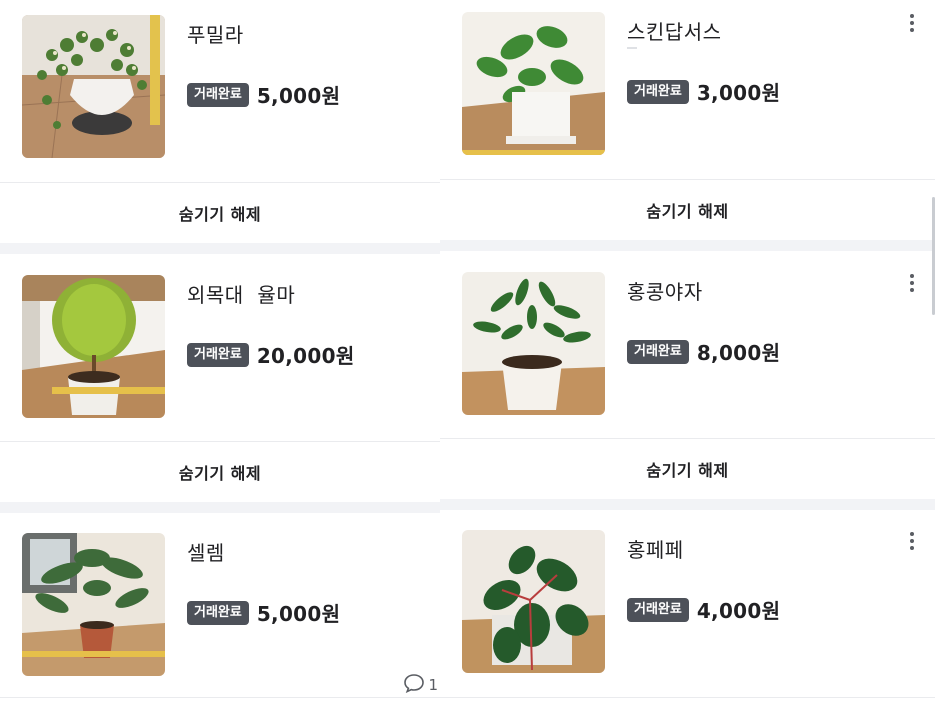  I want to click on chat-bubble-icon, so click(414, 685).